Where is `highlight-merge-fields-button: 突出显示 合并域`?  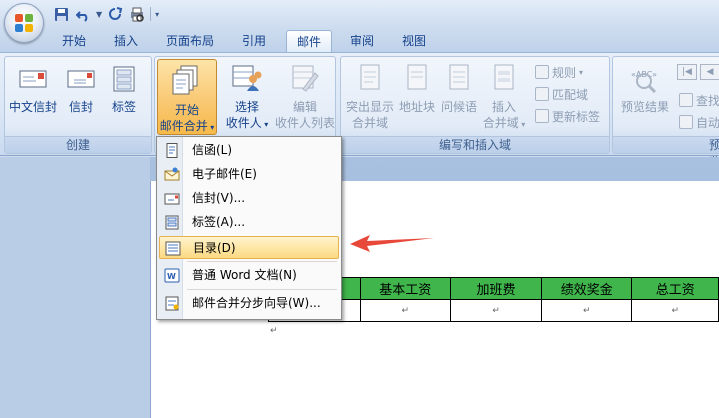
highlight-merge-fields-button: 突出显示 合并域 is located at coordinates (370, 97).